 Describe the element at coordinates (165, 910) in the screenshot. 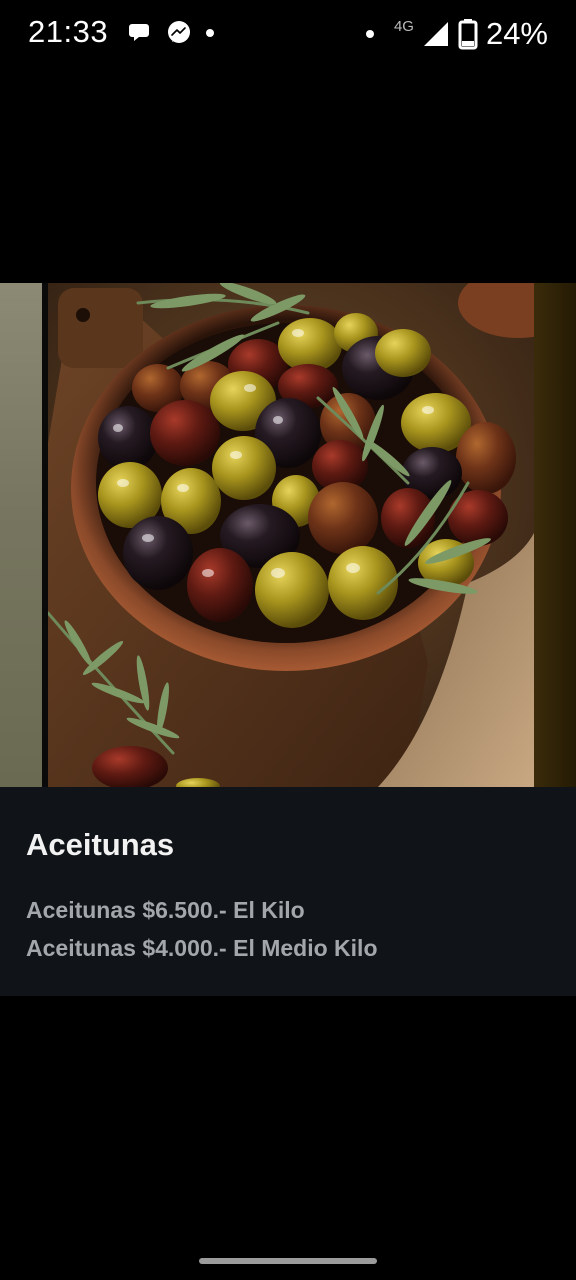

I see `price-line-kilo: Aceitunas $6.500.- El Kilo` at that location.